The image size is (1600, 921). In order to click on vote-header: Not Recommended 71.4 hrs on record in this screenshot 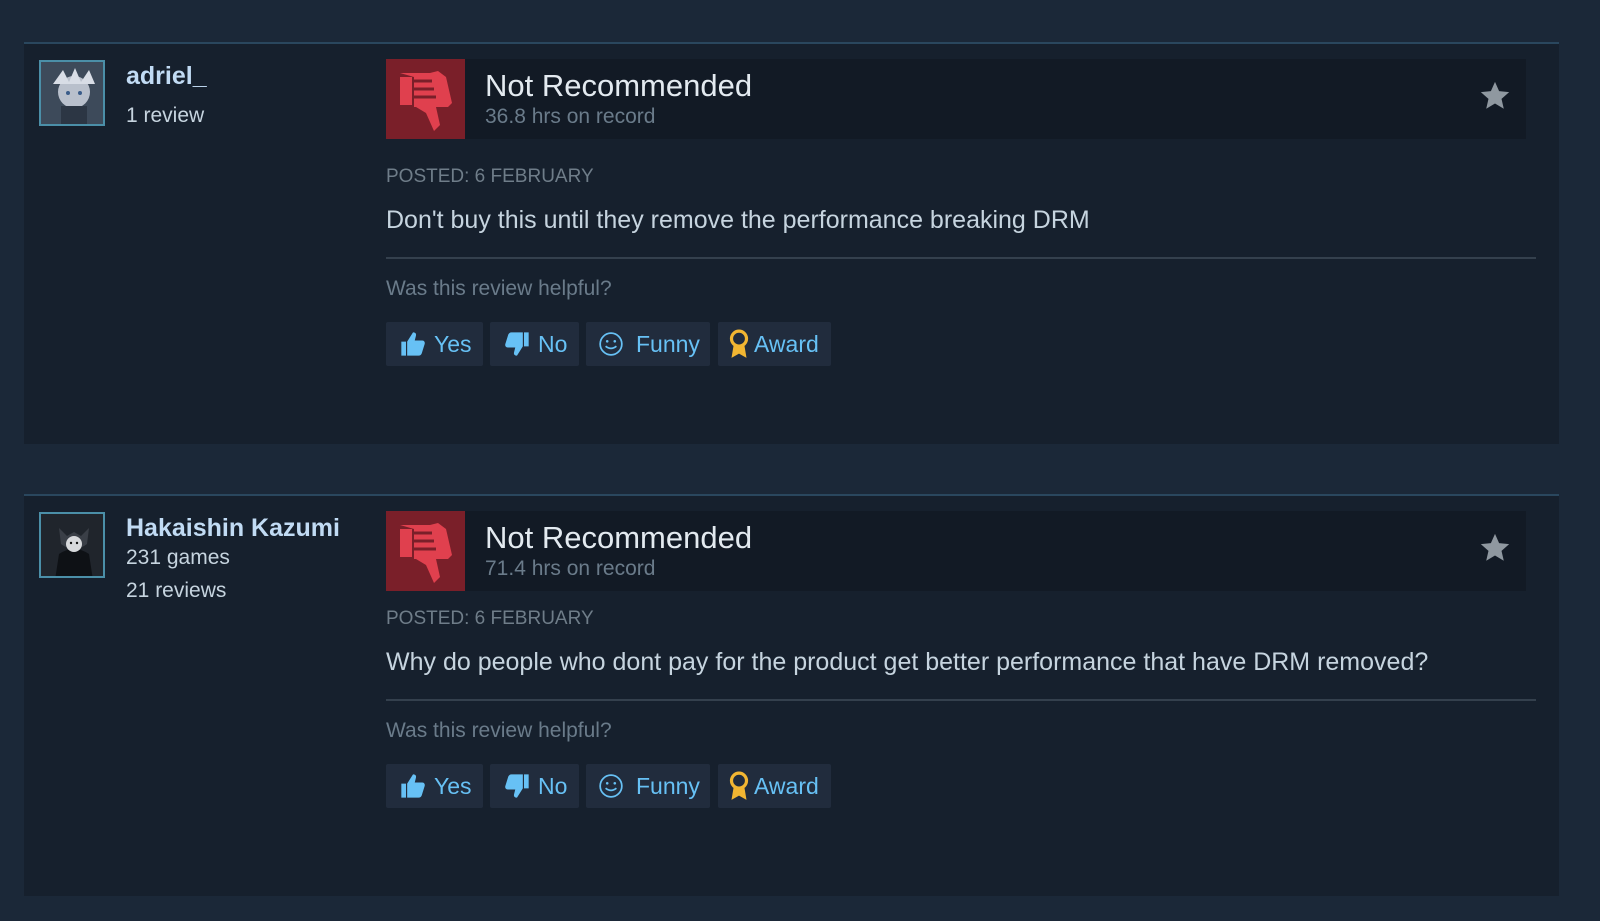, I will do `click(956, 551)`.